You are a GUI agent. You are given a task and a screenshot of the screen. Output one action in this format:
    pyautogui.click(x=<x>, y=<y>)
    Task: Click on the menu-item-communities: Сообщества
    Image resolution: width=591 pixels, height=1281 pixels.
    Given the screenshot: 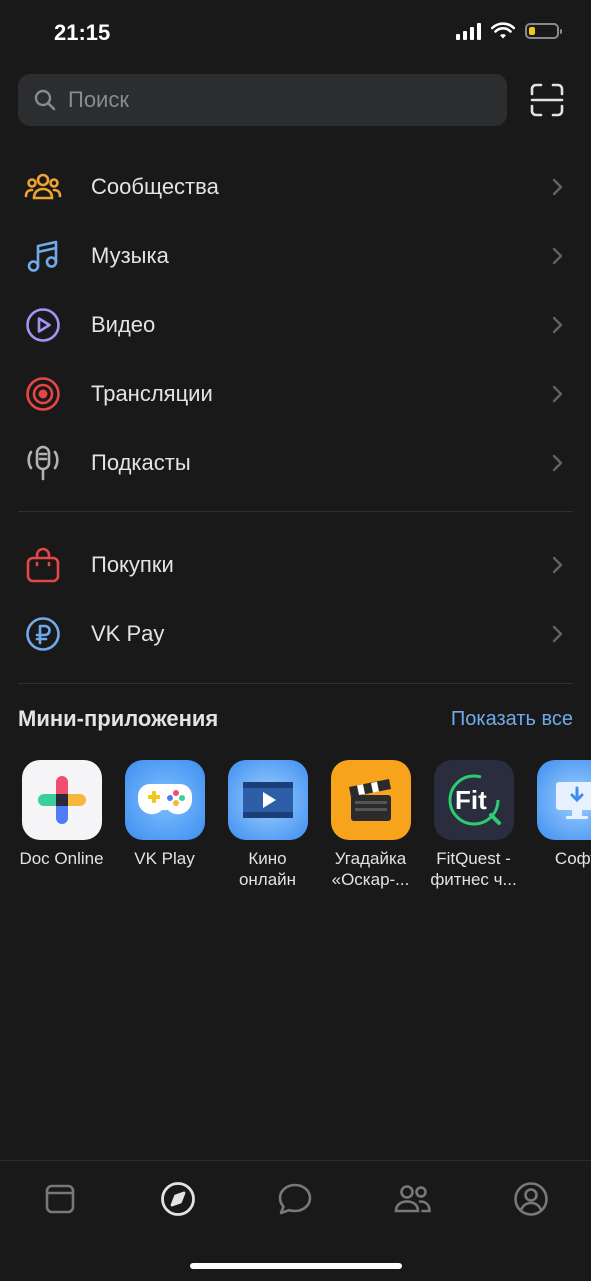 What is the action you would take?
    pyautogui.click(x=295, y=186)
    